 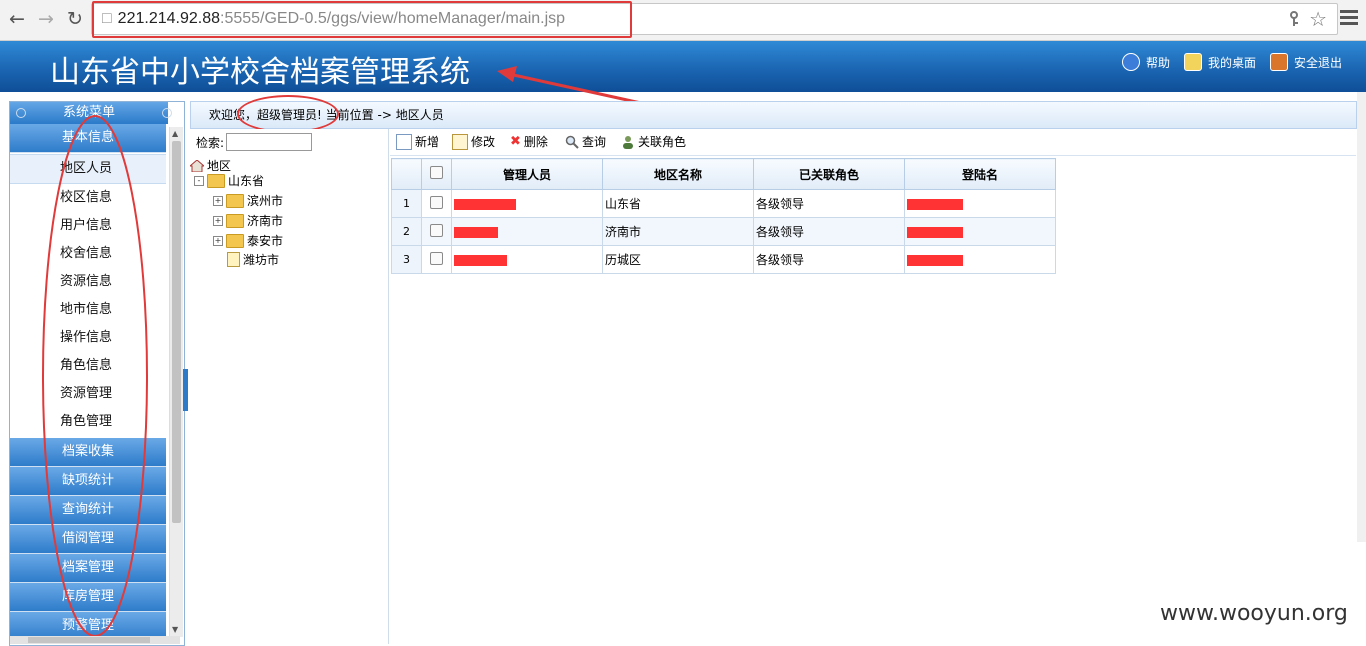 I want to click on right-edge-scroll-area, so click(x=1361, y=317).